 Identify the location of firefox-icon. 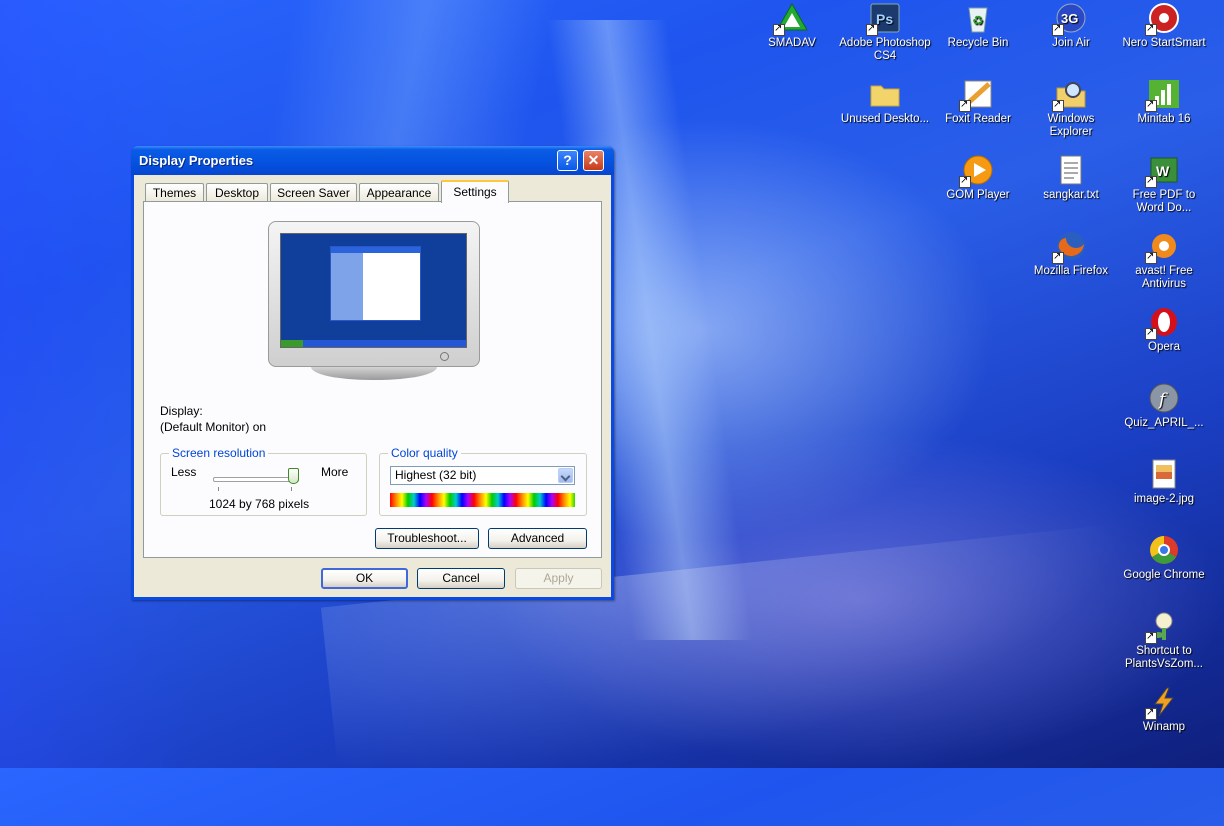
(1070, 247).